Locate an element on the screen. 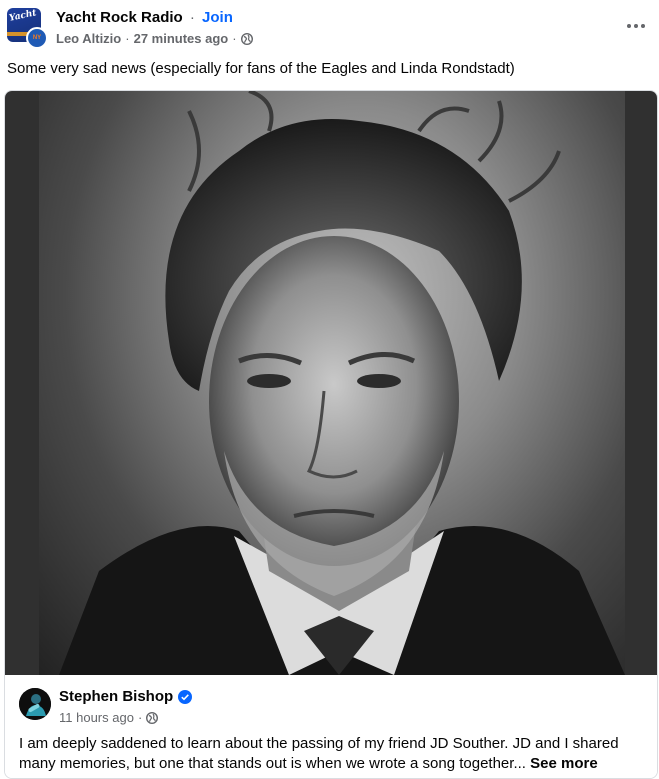 The width and height of the screenshot is (659, 779). shared-post-timestamp: 11 hours ago is located at coordinates (96, 717).